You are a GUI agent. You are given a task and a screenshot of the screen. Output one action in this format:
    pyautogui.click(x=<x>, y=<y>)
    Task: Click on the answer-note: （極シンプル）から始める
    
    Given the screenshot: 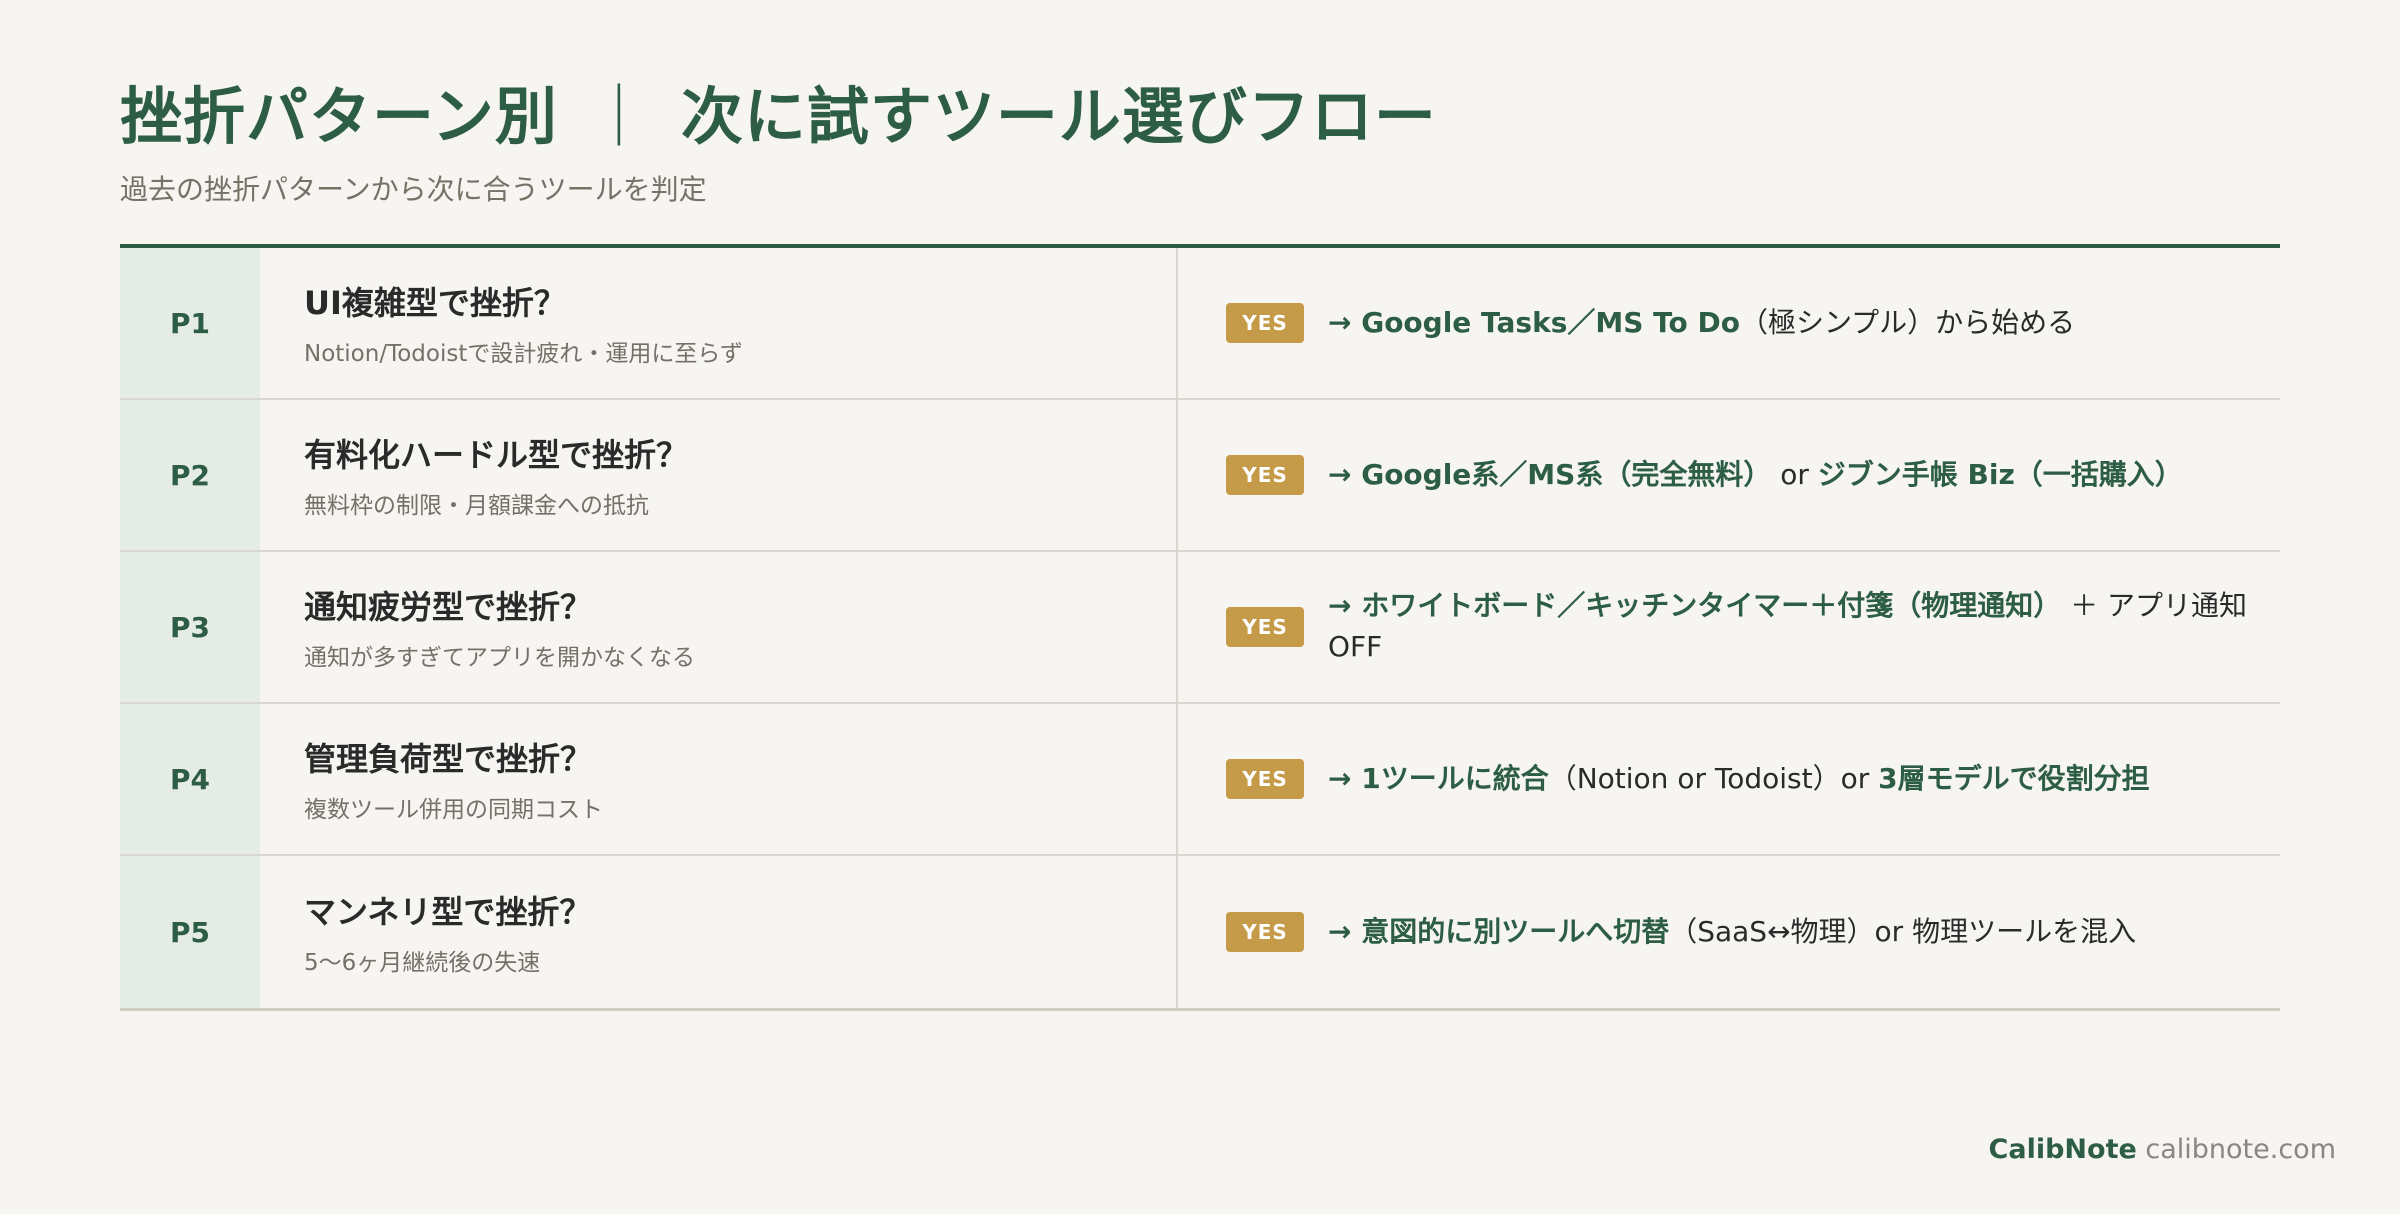 What is the action you would take?
    pyautogui.click(x=1908, y=322)
    